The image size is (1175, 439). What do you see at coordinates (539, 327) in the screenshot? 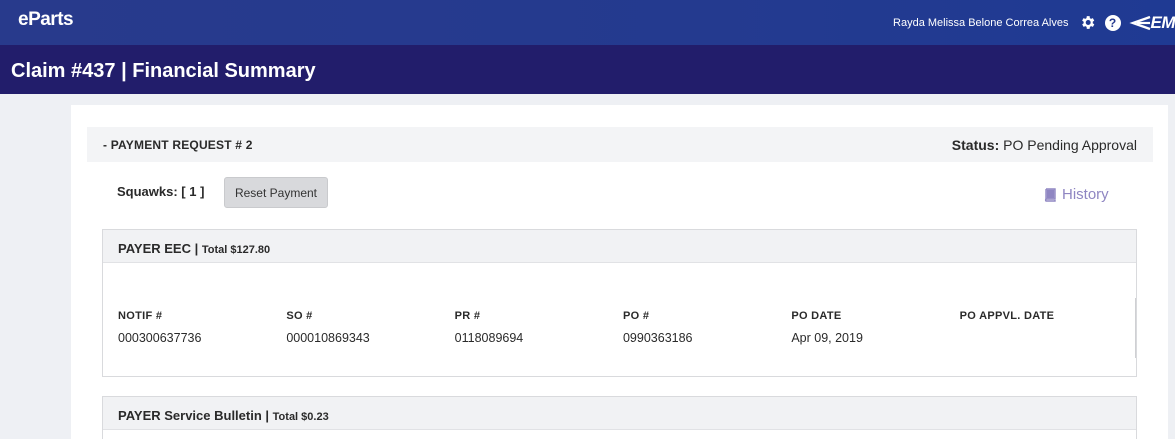
I see `pr-field: PR # 0118089694` at bounding box center [539, 327].